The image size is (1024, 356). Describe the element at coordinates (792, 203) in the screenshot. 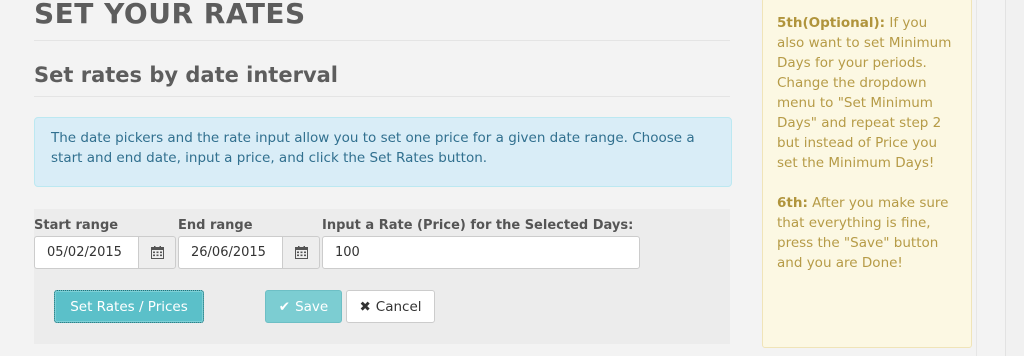

I see `help-step-6-heading: 6th:` at that location.